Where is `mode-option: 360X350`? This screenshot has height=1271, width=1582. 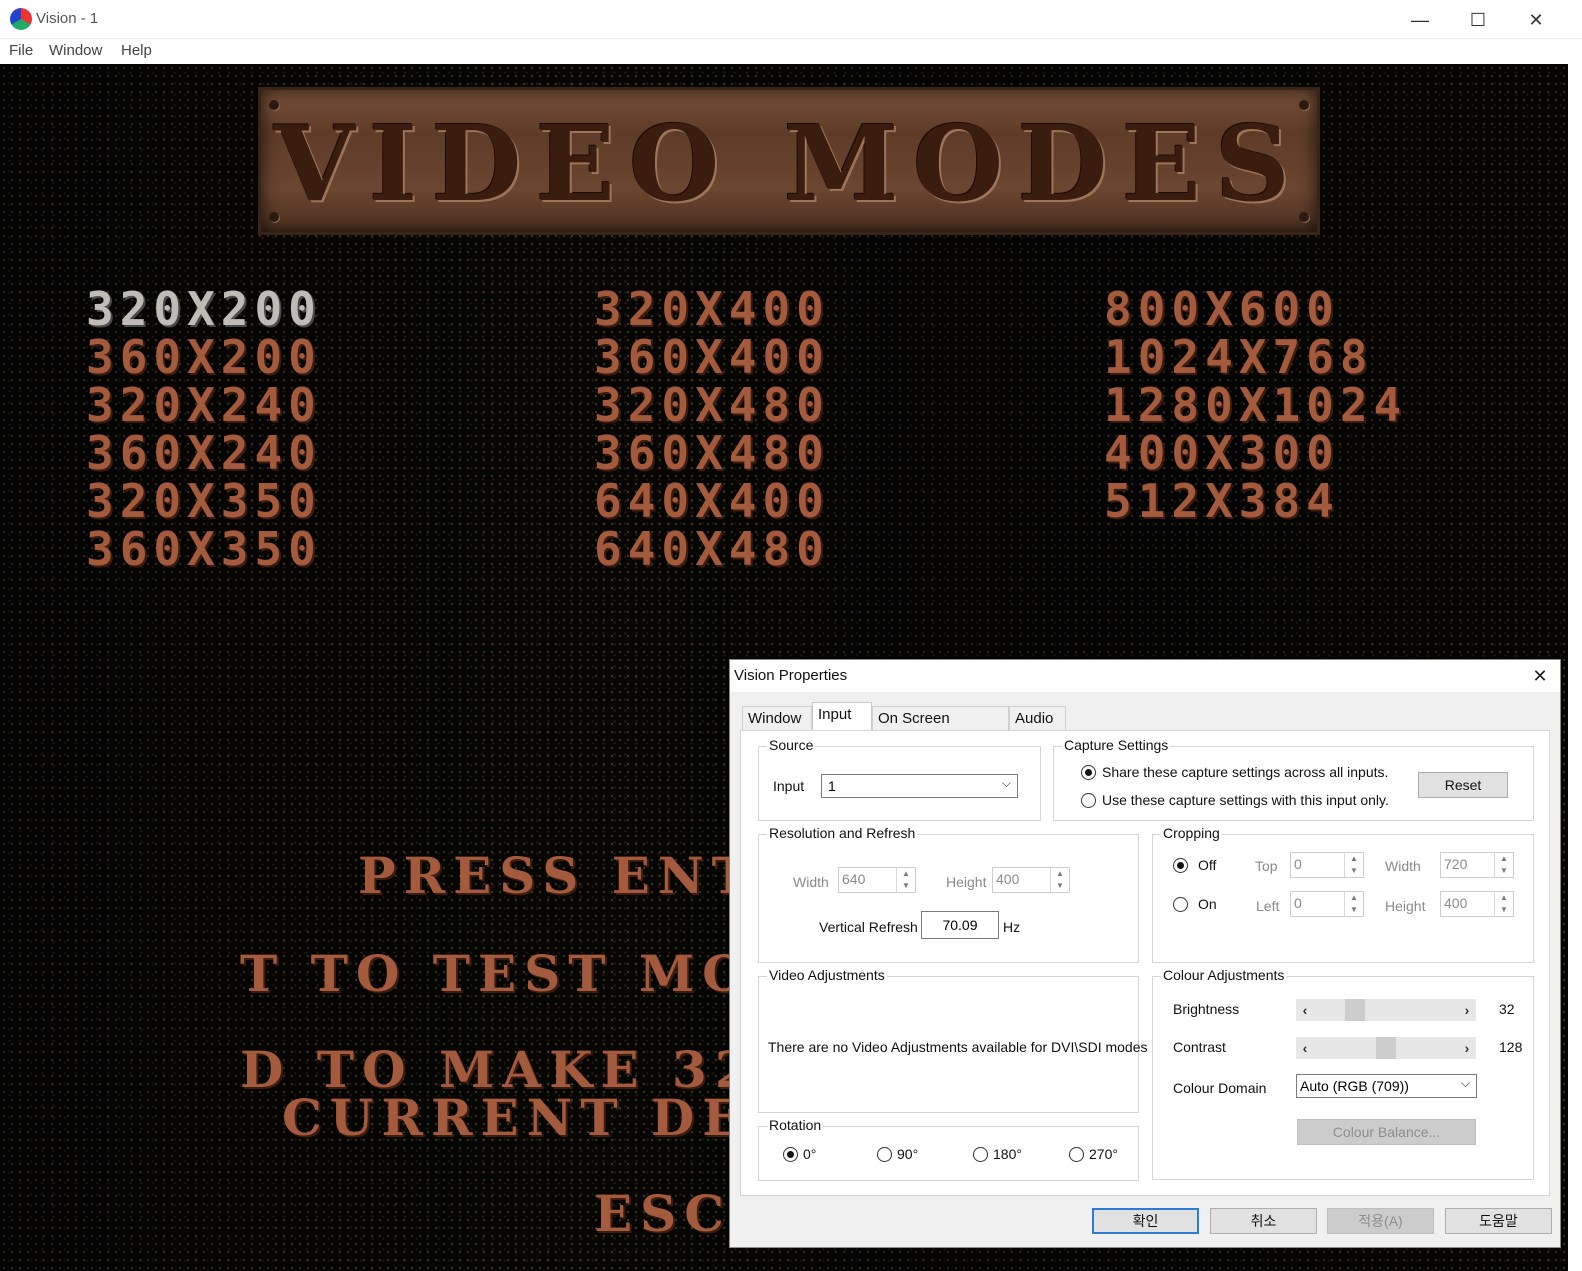
mode-option: 360X350 is located at coordinates (204, 549).